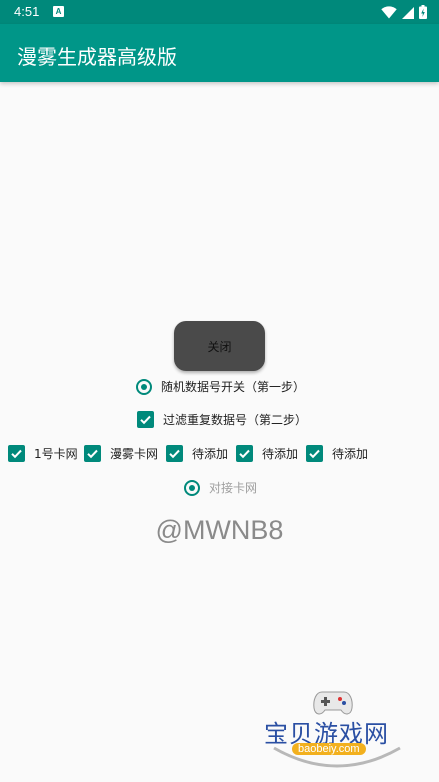 The width and height of the screenshot is (439, 782). What do you see at coordinates (219, 530) in the screenshot?
I see `author-handle: @MWNB8` at bounding box center [219, 530].